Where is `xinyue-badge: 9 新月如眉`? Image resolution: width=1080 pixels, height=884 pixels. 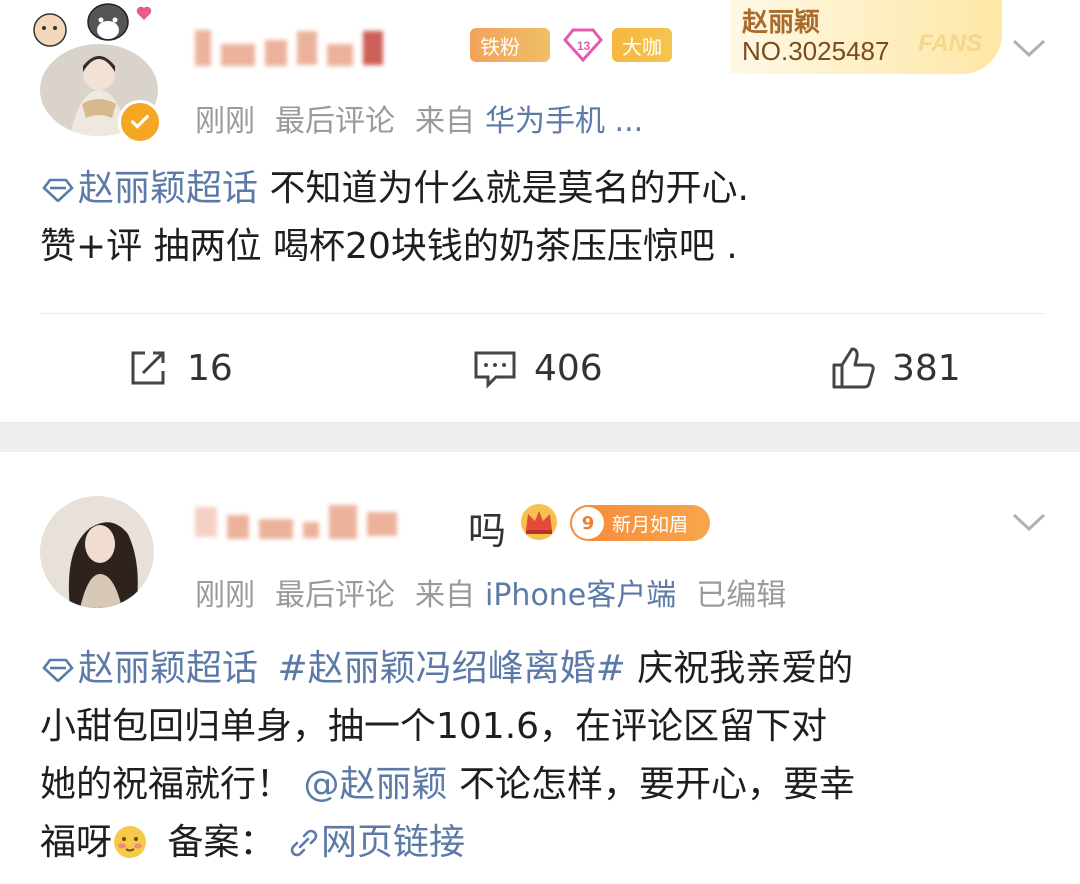 xinyue-badge: 9 新月如眉 is located at coordinates (640, 523).